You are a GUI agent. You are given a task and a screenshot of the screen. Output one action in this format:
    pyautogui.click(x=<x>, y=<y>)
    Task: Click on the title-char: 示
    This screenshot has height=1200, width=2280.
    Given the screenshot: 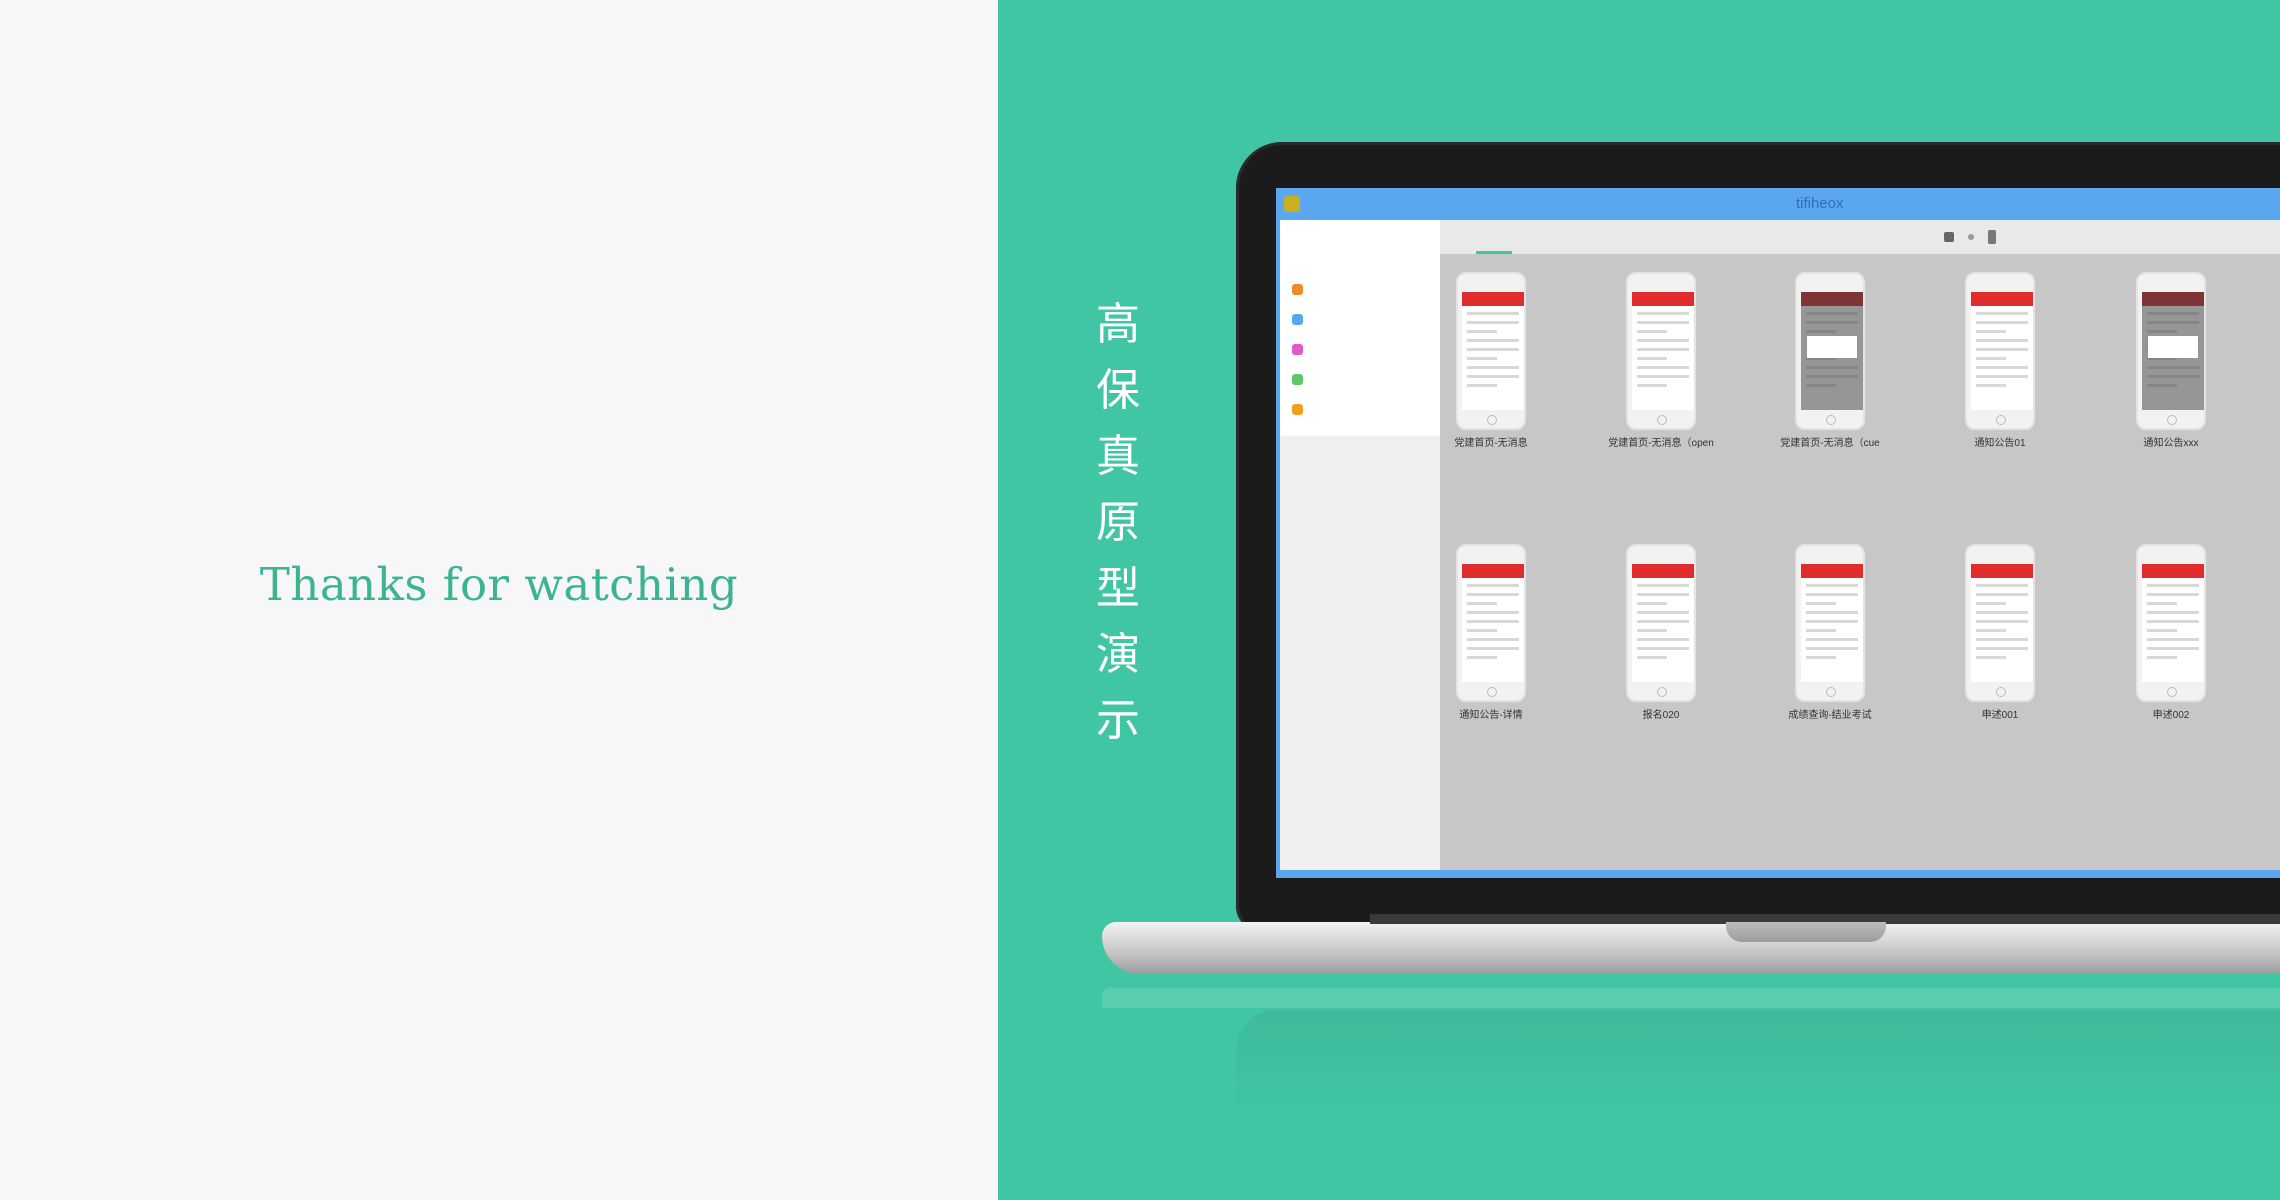 What is the action you would take?
    pyautogui.click(x=1118, y=720)
    